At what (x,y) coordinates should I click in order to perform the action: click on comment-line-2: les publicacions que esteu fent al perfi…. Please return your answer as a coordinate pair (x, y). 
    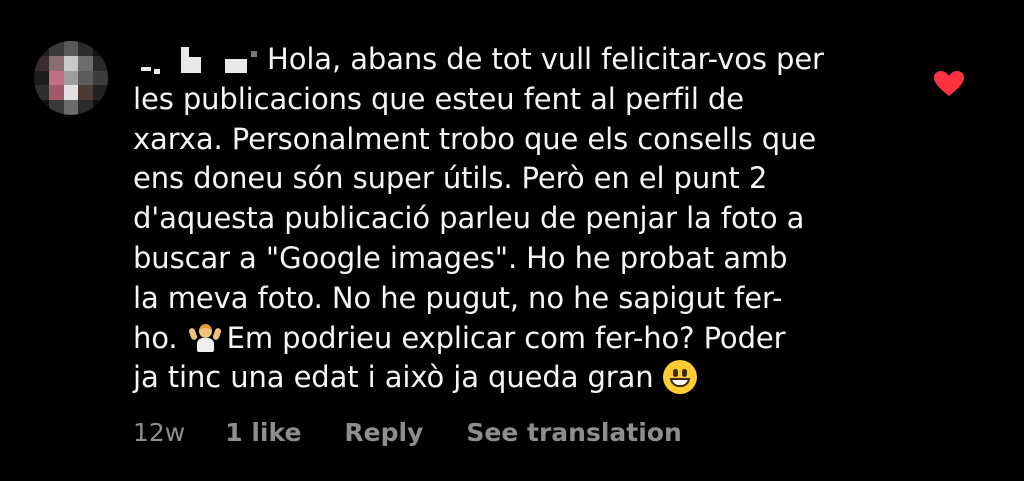
    Looking at the image, I should click on (438, 98).